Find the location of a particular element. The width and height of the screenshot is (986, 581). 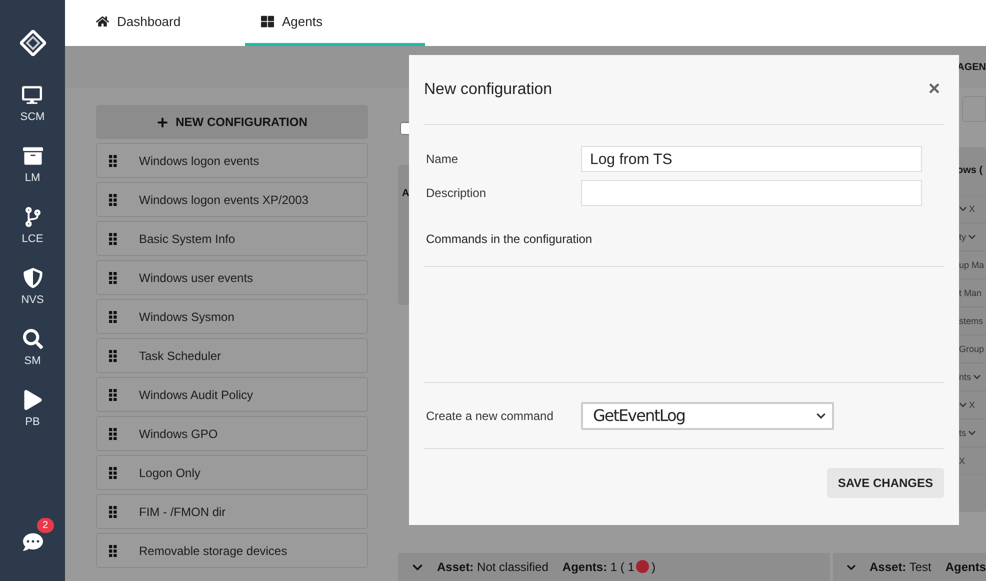

nav-label: PB is located at coordinates (32, 422).